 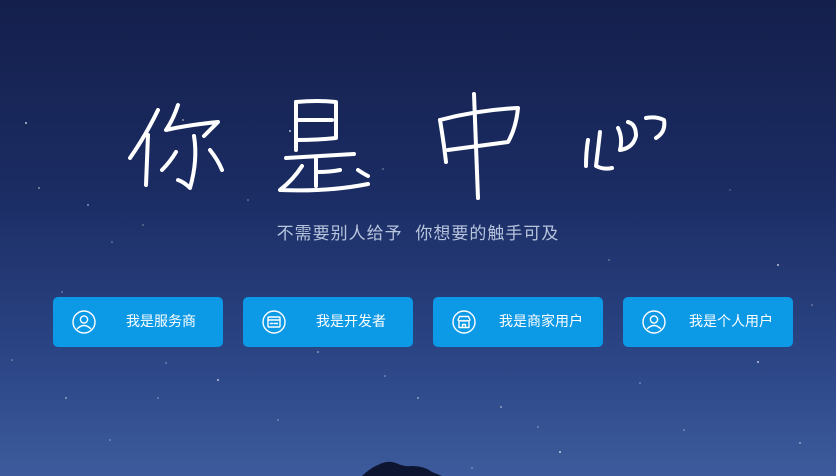 What do you see at coordinates (274, 322) in the screenshot?
I see `browser-window-icon` at bounding box center [274, 322].